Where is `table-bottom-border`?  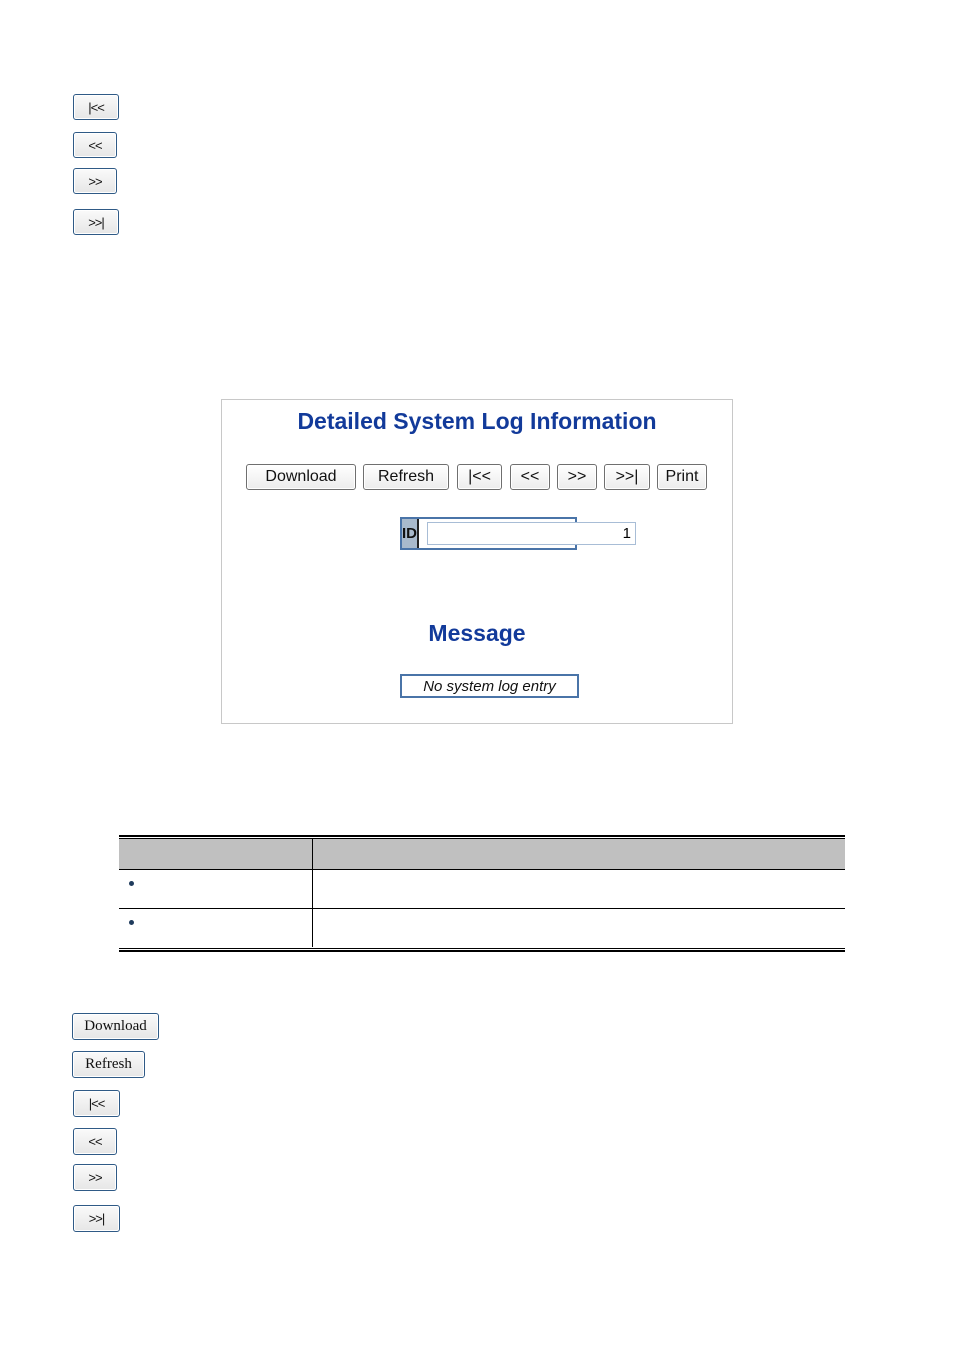 table-bottom-border is located at coordinates (482, 950).